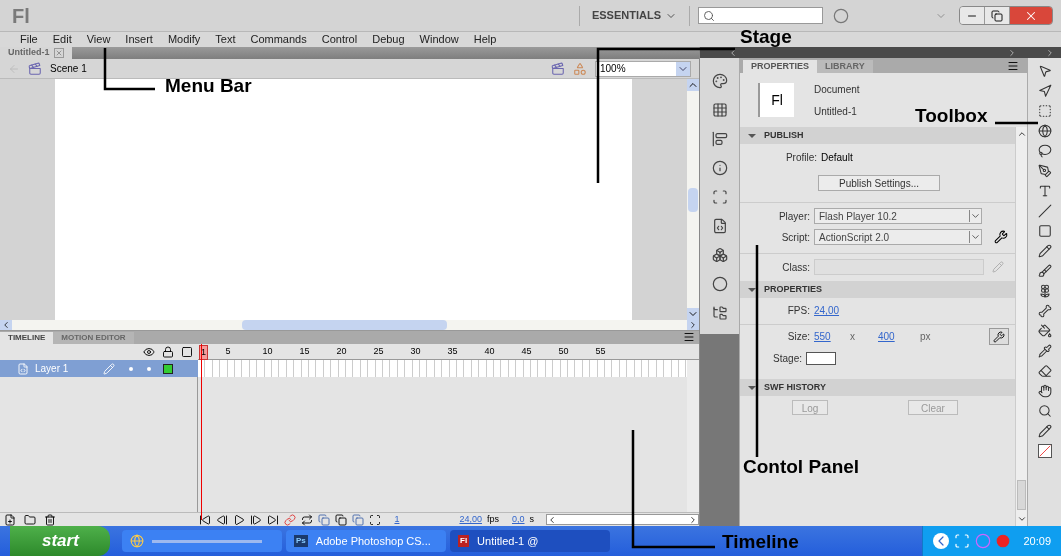  Describe the element at coordinates (1044, 151) in the screenshot. I see `lasso-icon` at that location.